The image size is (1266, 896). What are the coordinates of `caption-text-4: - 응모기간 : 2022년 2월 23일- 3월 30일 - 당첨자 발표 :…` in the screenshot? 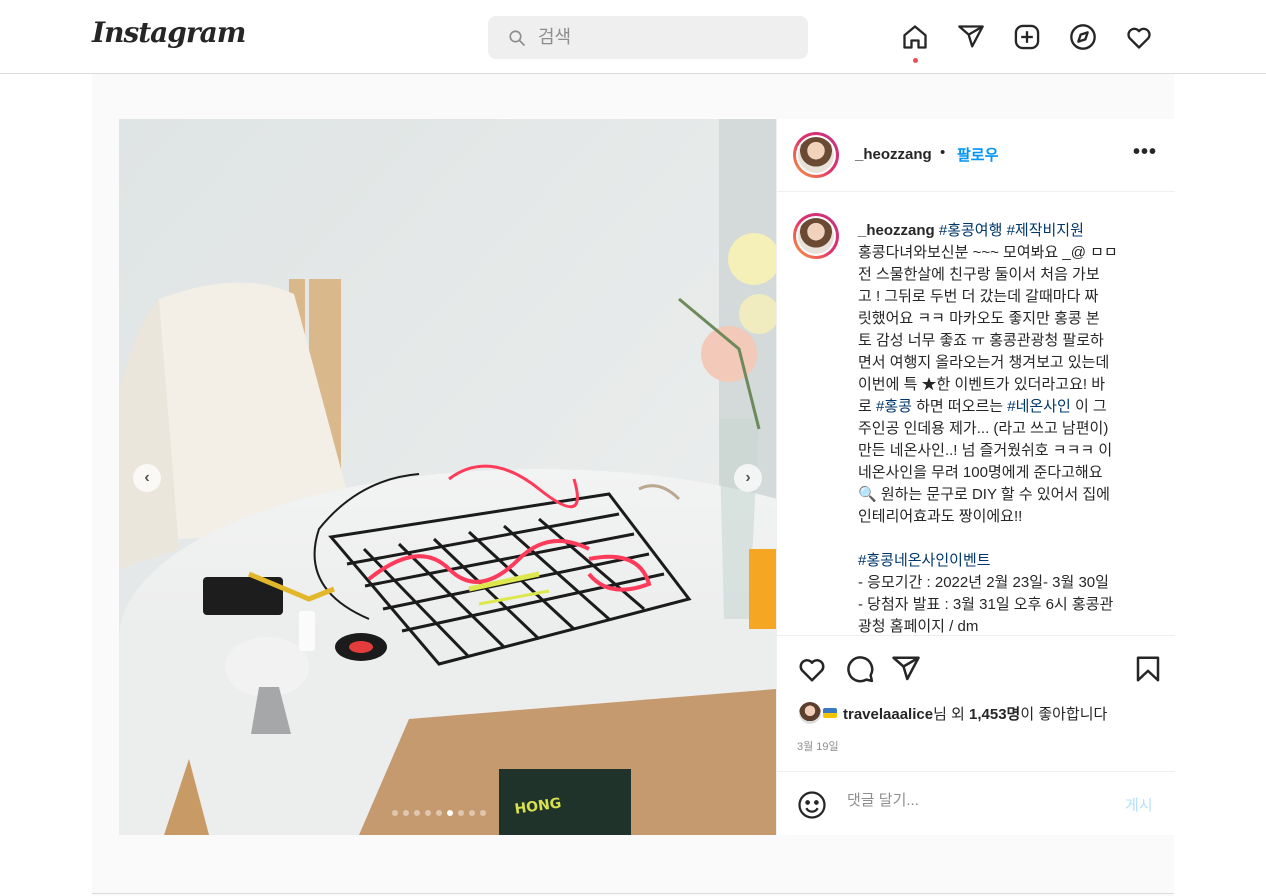 It's located at (986, 604).